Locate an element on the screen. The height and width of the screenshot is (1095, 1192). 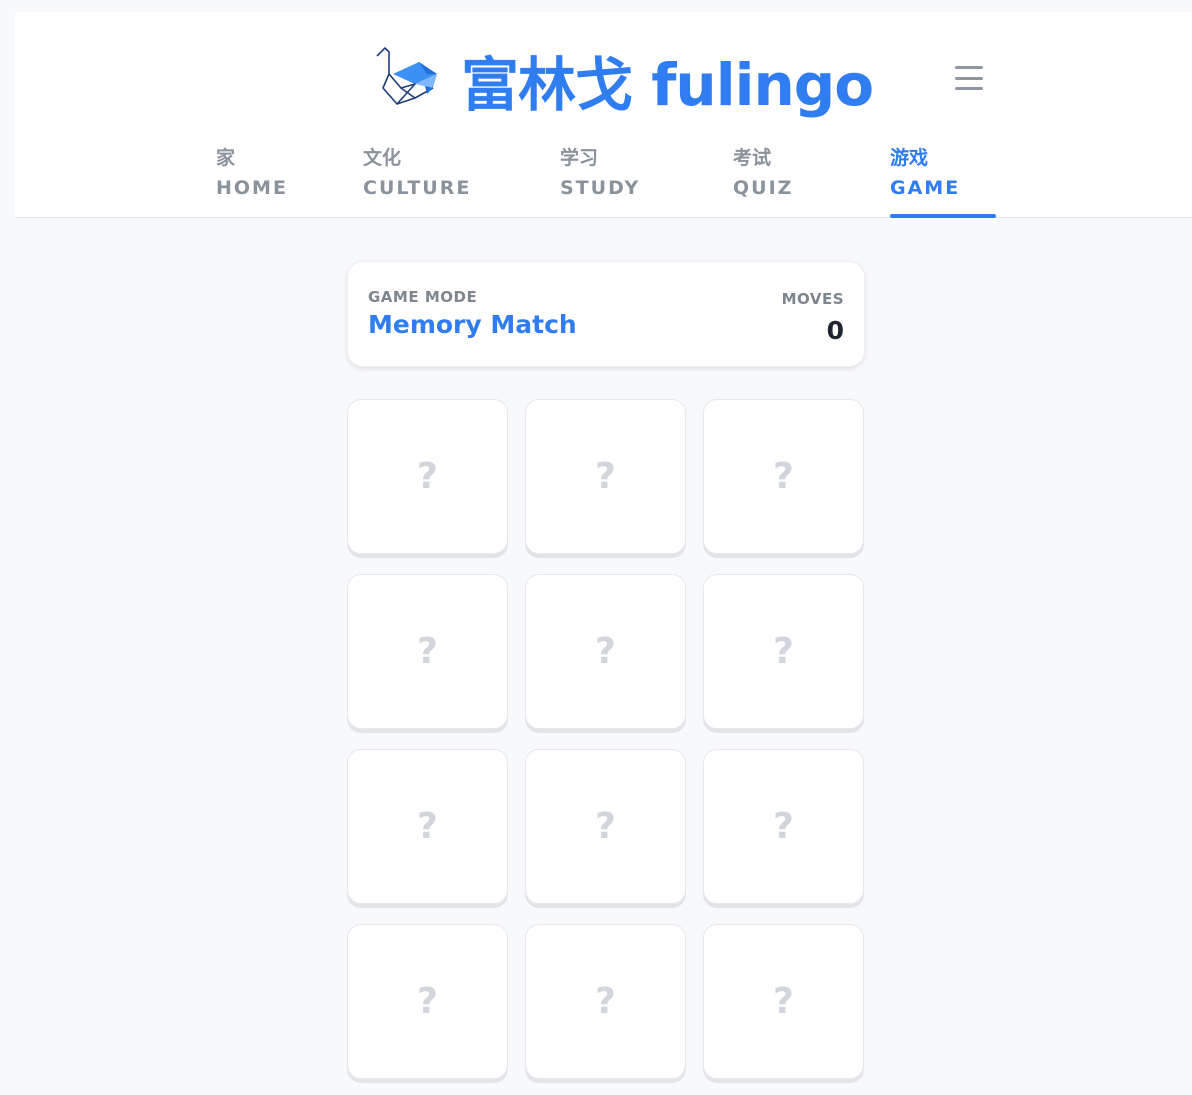
game-mode-value: Memory Match is located at coordinates (472, 324).